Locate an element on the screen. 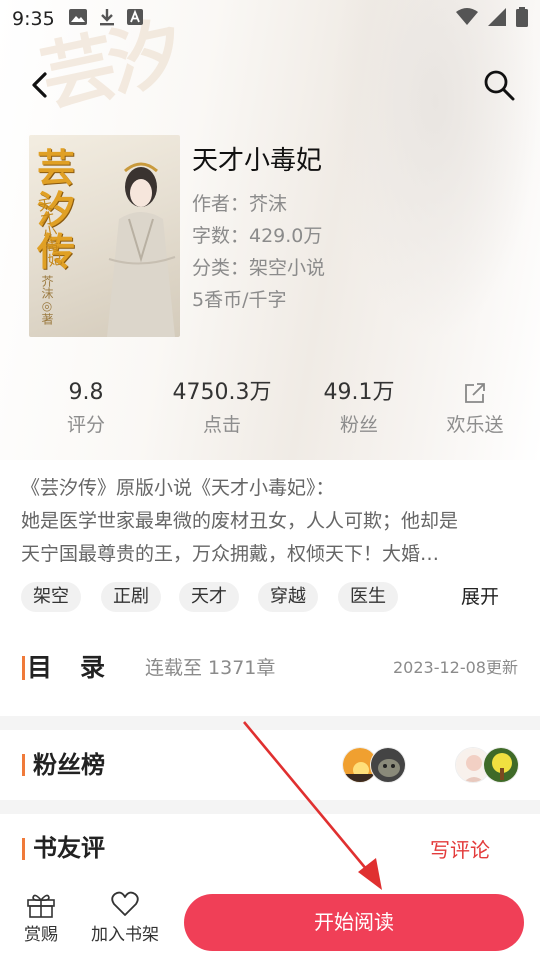  text-a-icon is located at coordinates (134, 19).